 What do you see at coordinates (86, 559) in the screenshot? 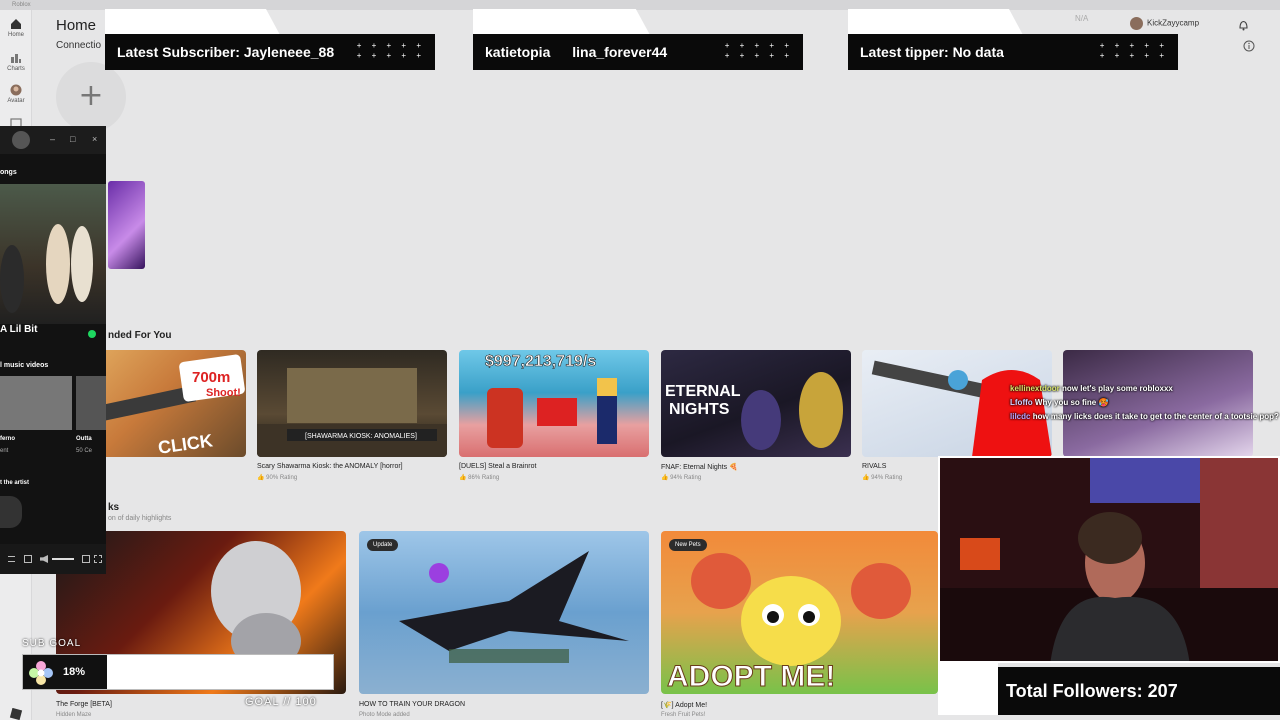
I see `miniplayer-icon` at bounding box center [86, 559].